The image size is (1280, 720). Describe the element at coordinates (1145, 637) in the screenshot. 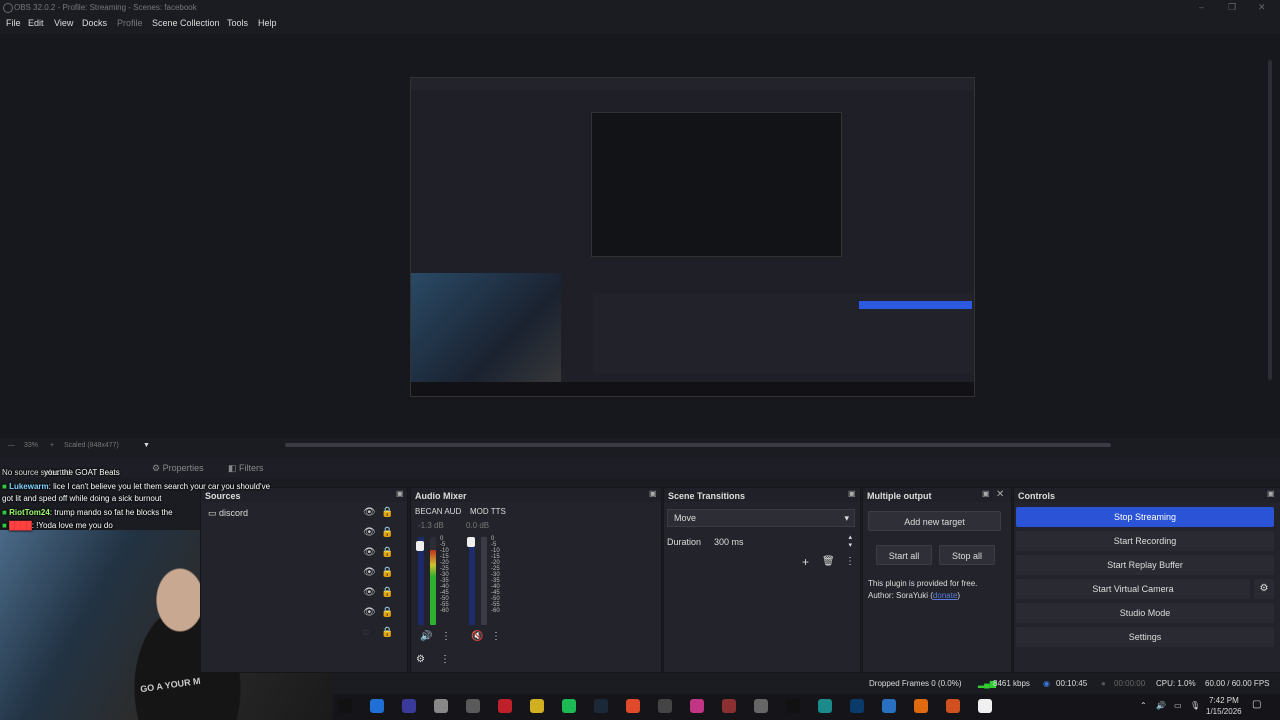

I see `settings-button: Settings` at that location.